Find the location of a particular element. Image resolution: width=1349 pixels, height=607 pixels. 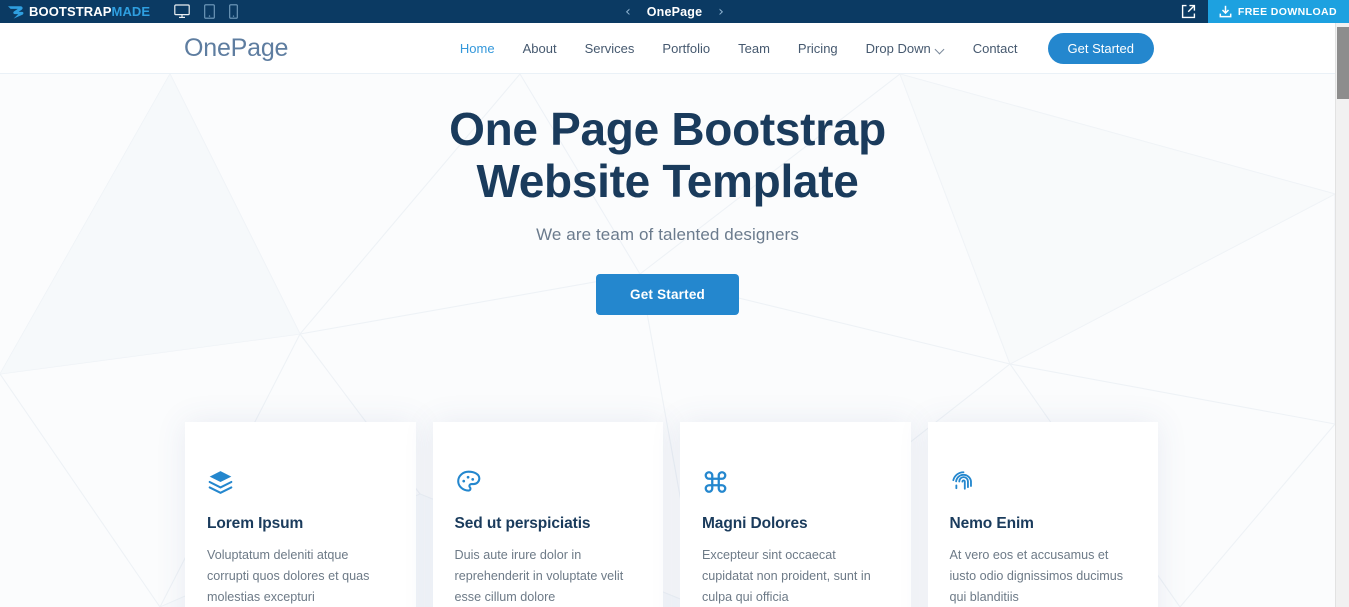

next-template-arrow: › is located at coordinates (721, 12).